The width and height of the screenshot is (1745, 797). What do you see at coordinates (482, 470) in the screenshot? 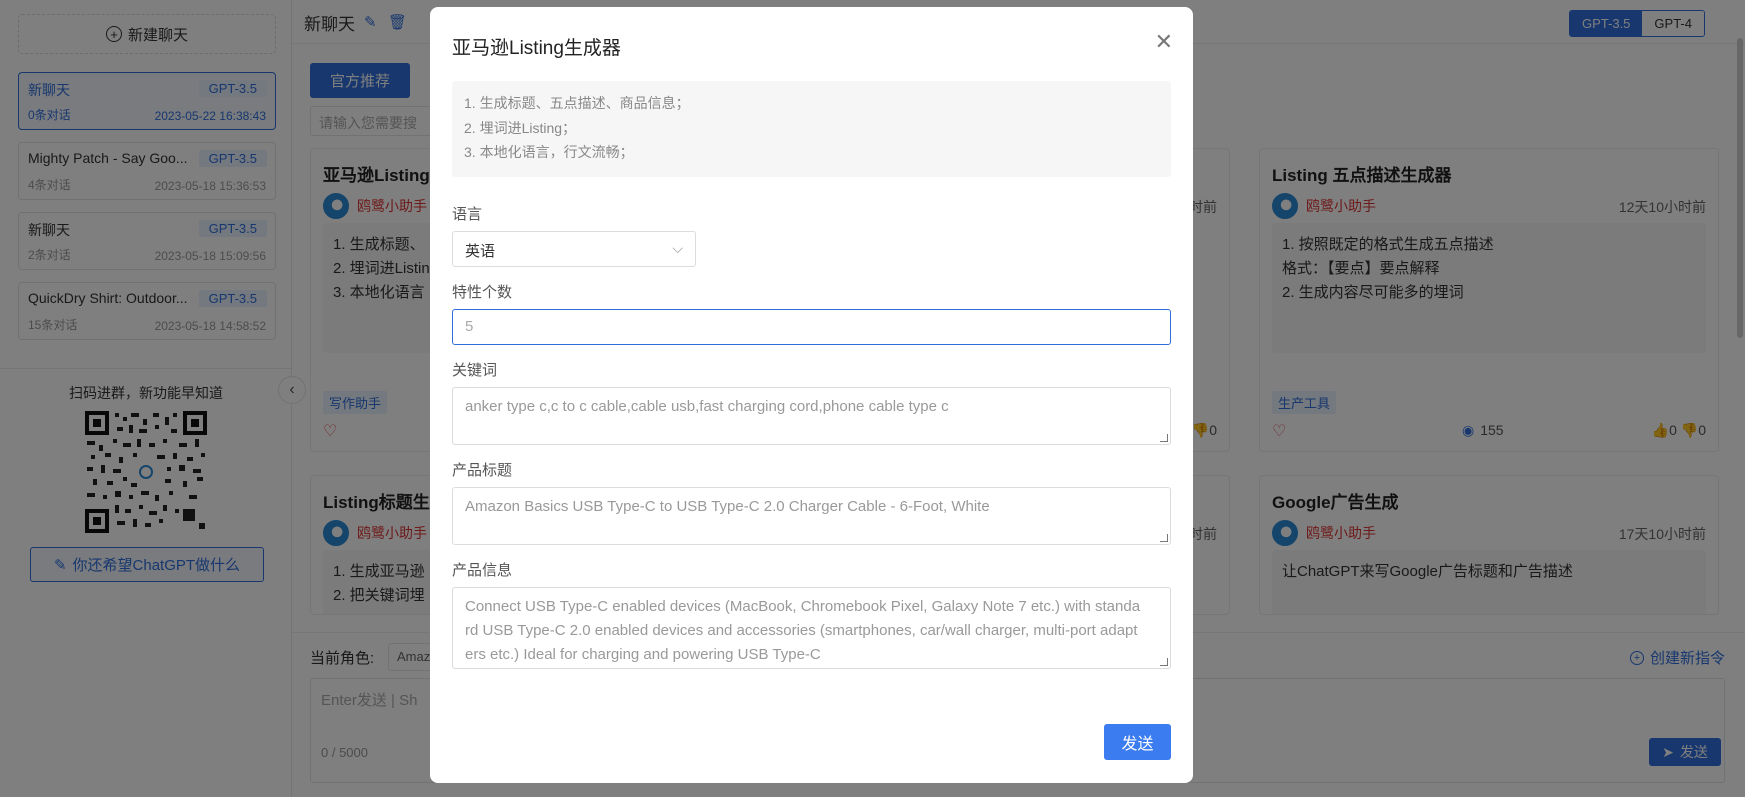
I see `product-title-label: 产品标题` at bounding box center [482, 470].